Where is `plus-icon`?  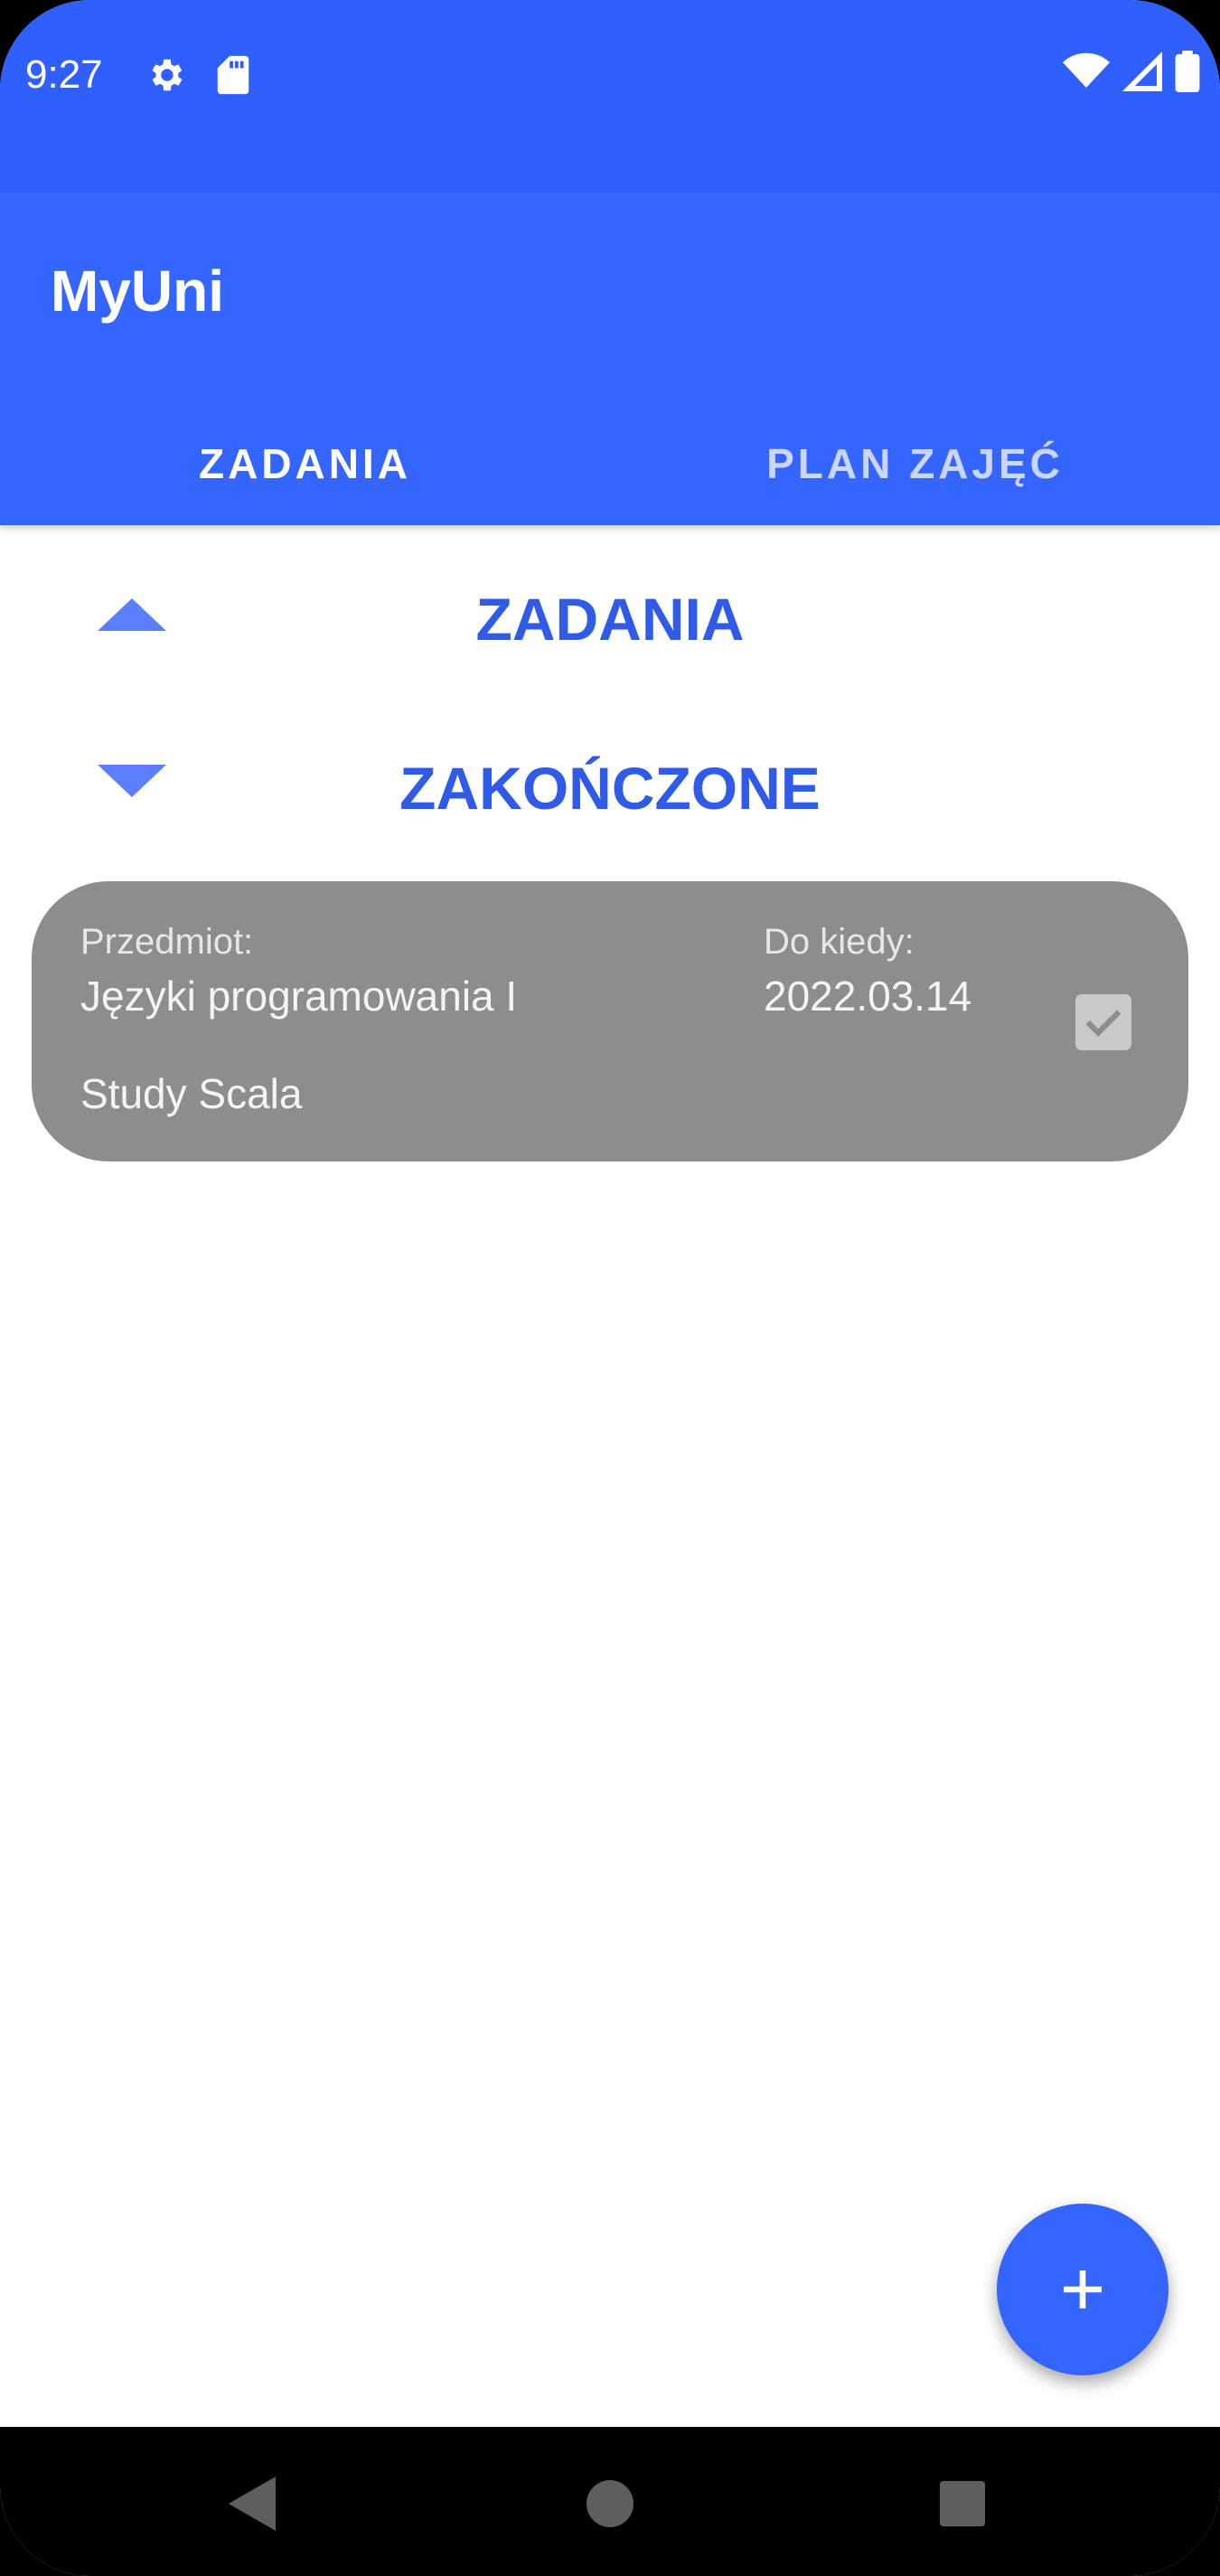
plus-icon is located at coordinates (1083, 2289).